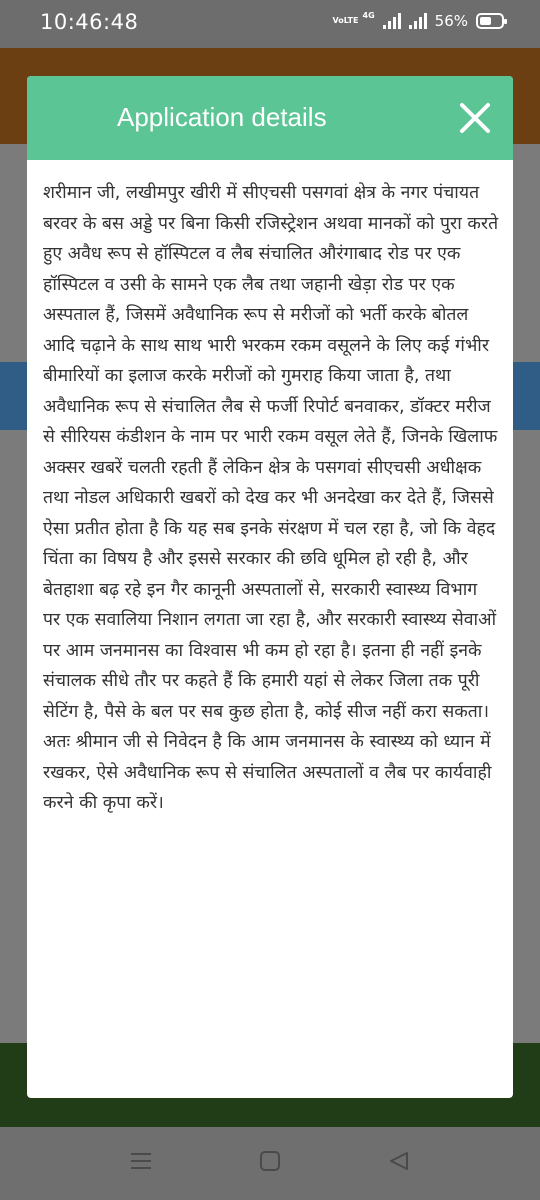 The height and width of the screenshot is (1200, 540). Describe the element at coordinates (451, 21) in the screenshot. I see `battery-percent: 56%` at that location.